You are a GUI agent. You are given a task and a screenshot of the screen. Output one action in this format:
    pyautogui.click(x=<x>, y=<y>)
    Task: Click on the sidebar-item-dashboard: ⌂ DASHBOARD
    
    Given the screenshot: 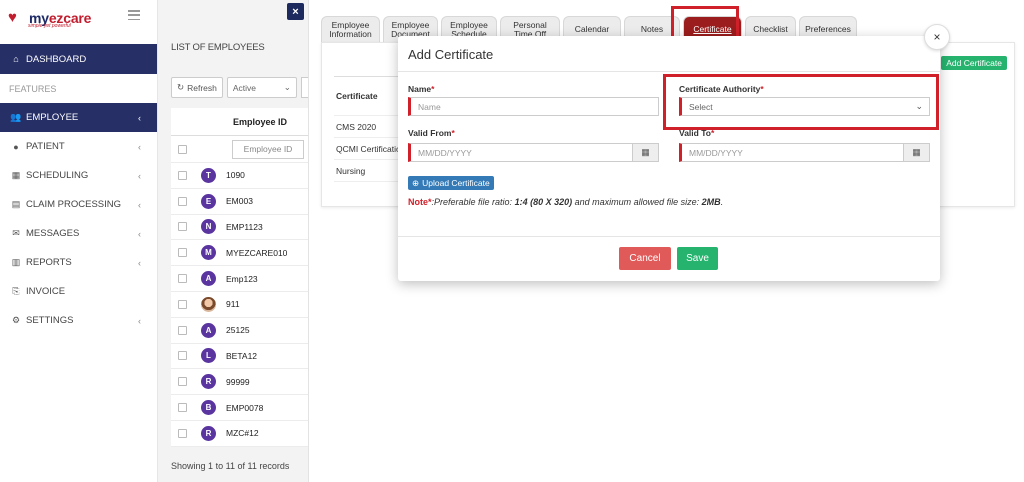 What is the action you would take?
    pyautogui.click(x=78, y=59)
    